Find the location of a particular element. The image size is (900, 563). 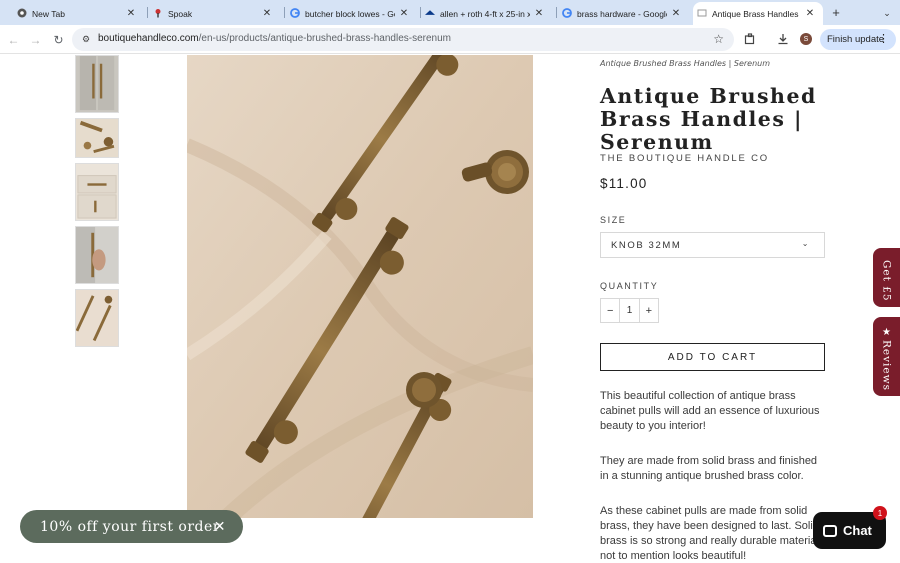

forward-icon: → is located at coordinates (35, 39).